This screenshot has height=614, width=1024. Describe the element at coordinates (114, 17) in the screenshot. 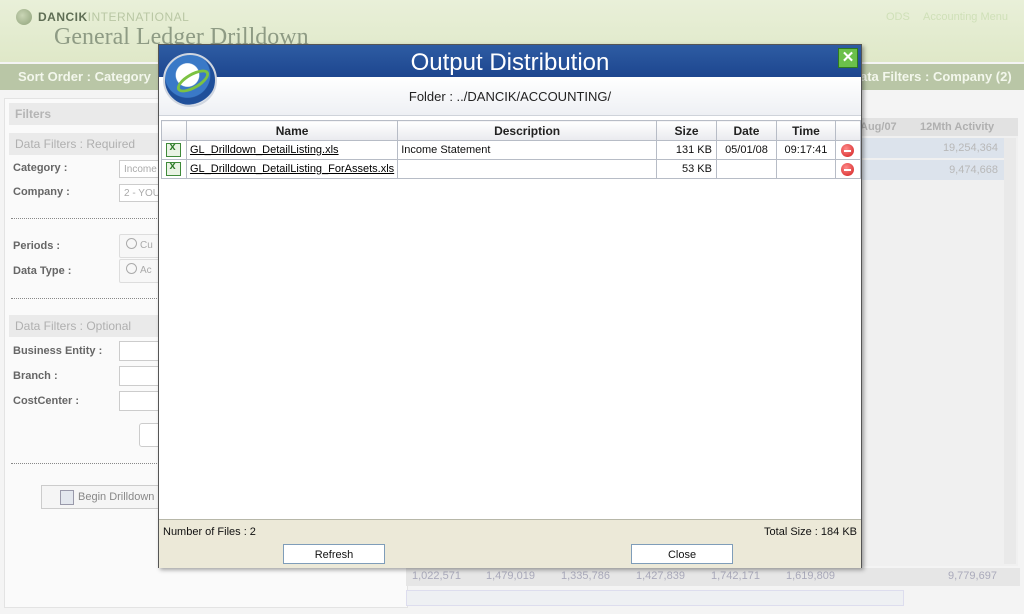

I see `brand-name: DANCIKINTERNATIONAL` at that location.